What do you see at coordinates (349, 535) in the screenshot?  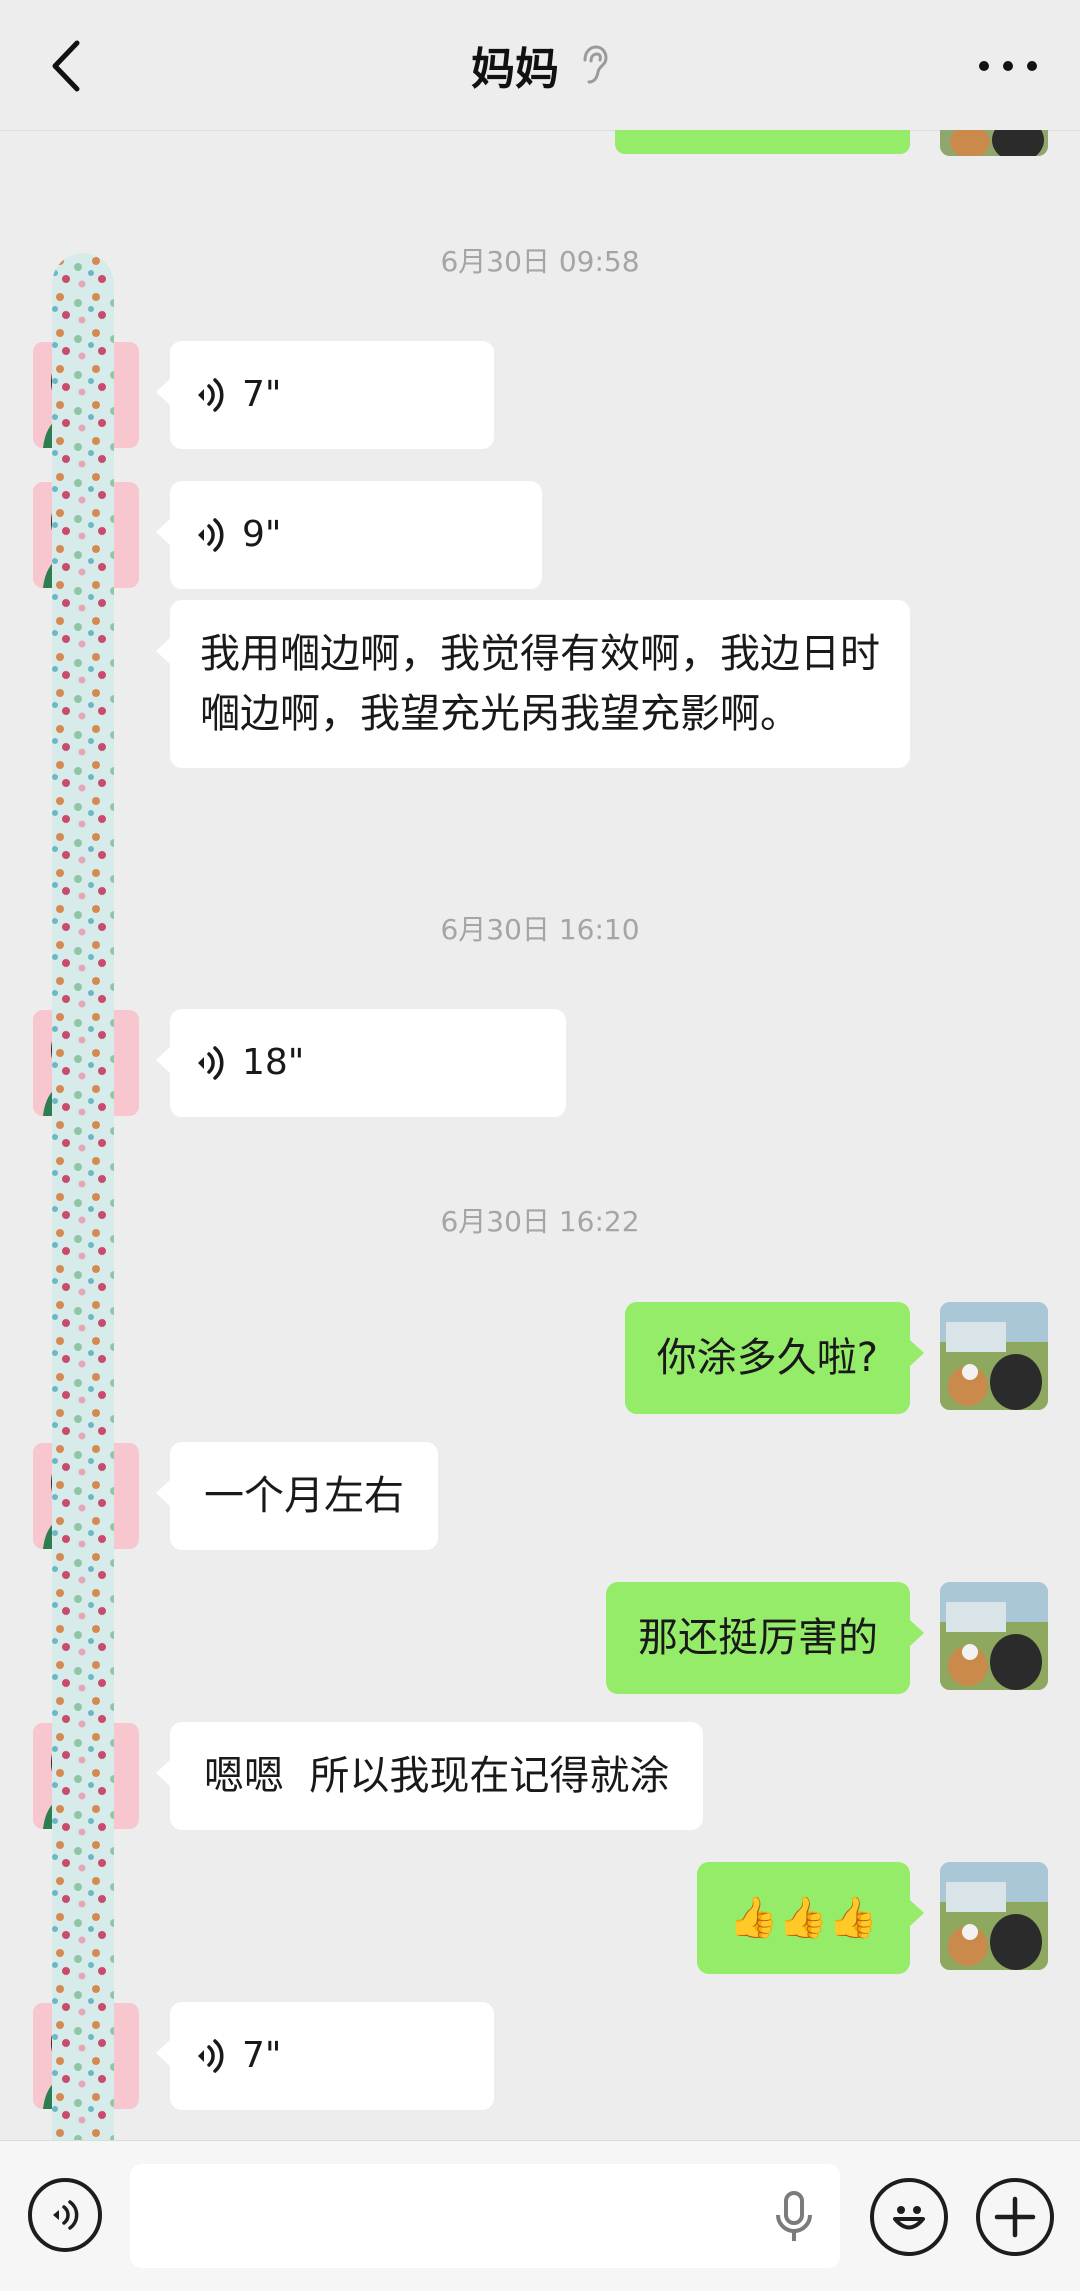 I see `voice-message: 9"` at bounding box center [349, 535].